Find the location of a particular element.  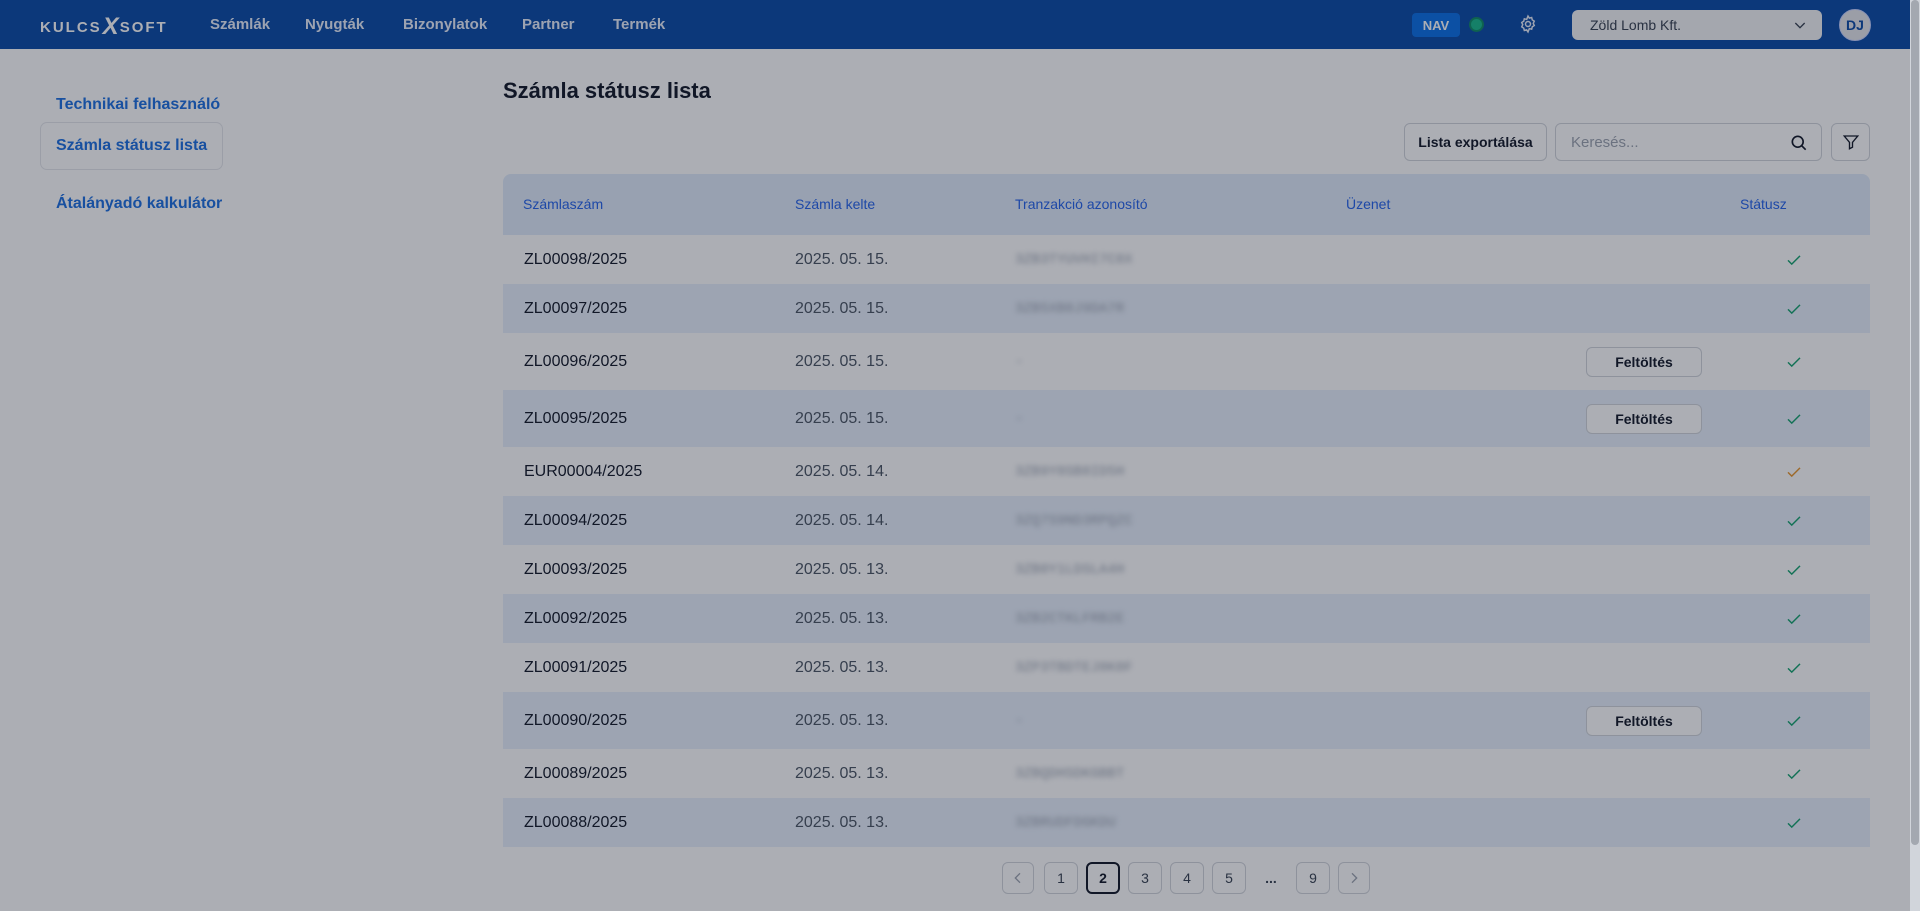

nav-item-bizonylatok: Bizonylatok is located at coordinates (445, 24).